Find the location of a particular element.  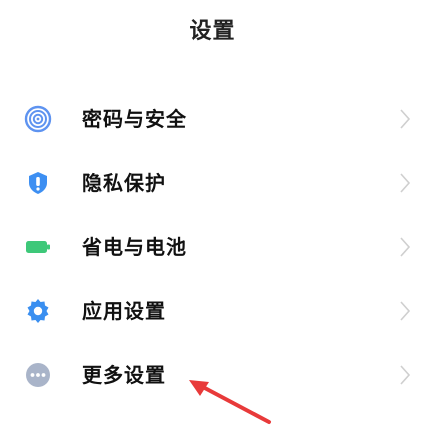

battery-icon is located at coordinates (38, 247).